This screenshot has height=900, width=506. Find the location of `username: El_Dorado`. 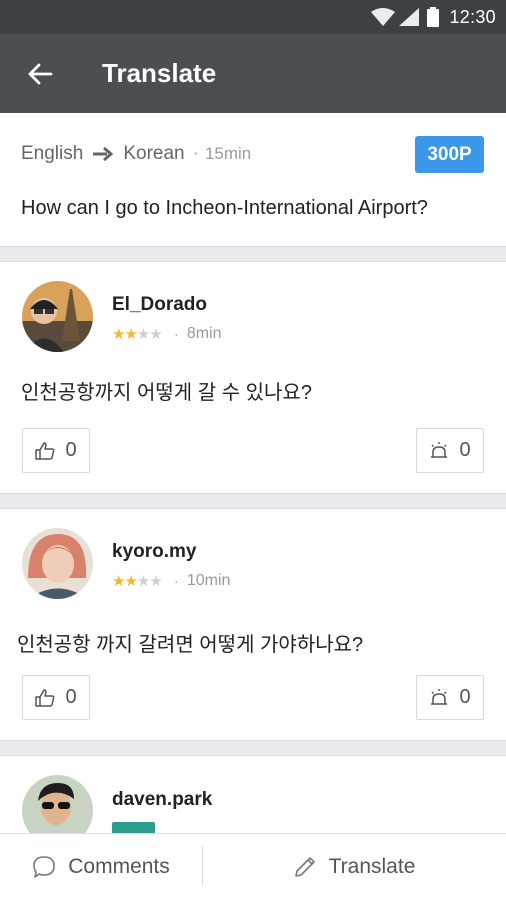

username: El_Dorado is located at coordinates (159, 305).